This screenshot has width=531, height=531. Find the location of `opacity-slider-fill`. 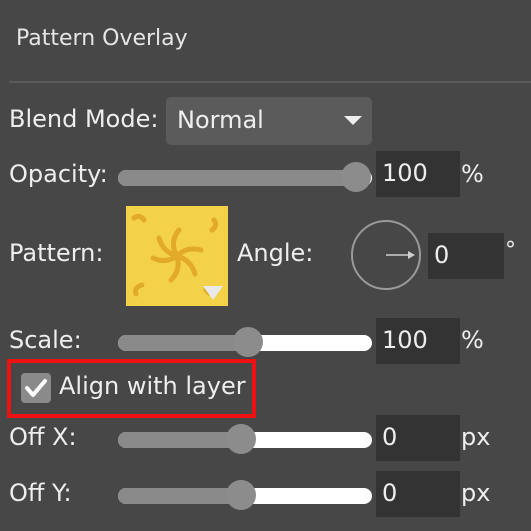

opacity-slider-fill is located at coordinates (237, 178).